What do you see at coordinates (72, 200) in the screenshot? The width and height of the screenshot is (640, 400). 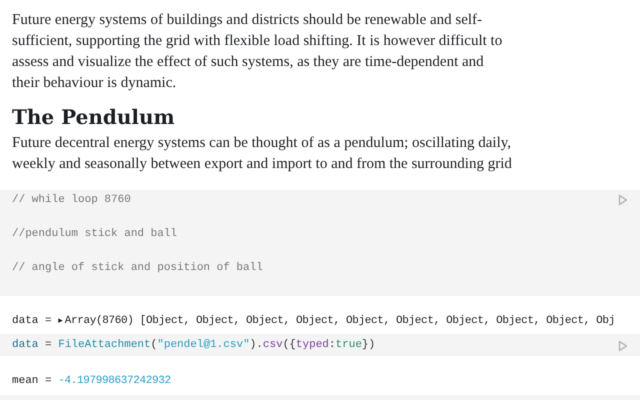 I see `code-comment: // while loop 8760` at bounding box center [72, 200].